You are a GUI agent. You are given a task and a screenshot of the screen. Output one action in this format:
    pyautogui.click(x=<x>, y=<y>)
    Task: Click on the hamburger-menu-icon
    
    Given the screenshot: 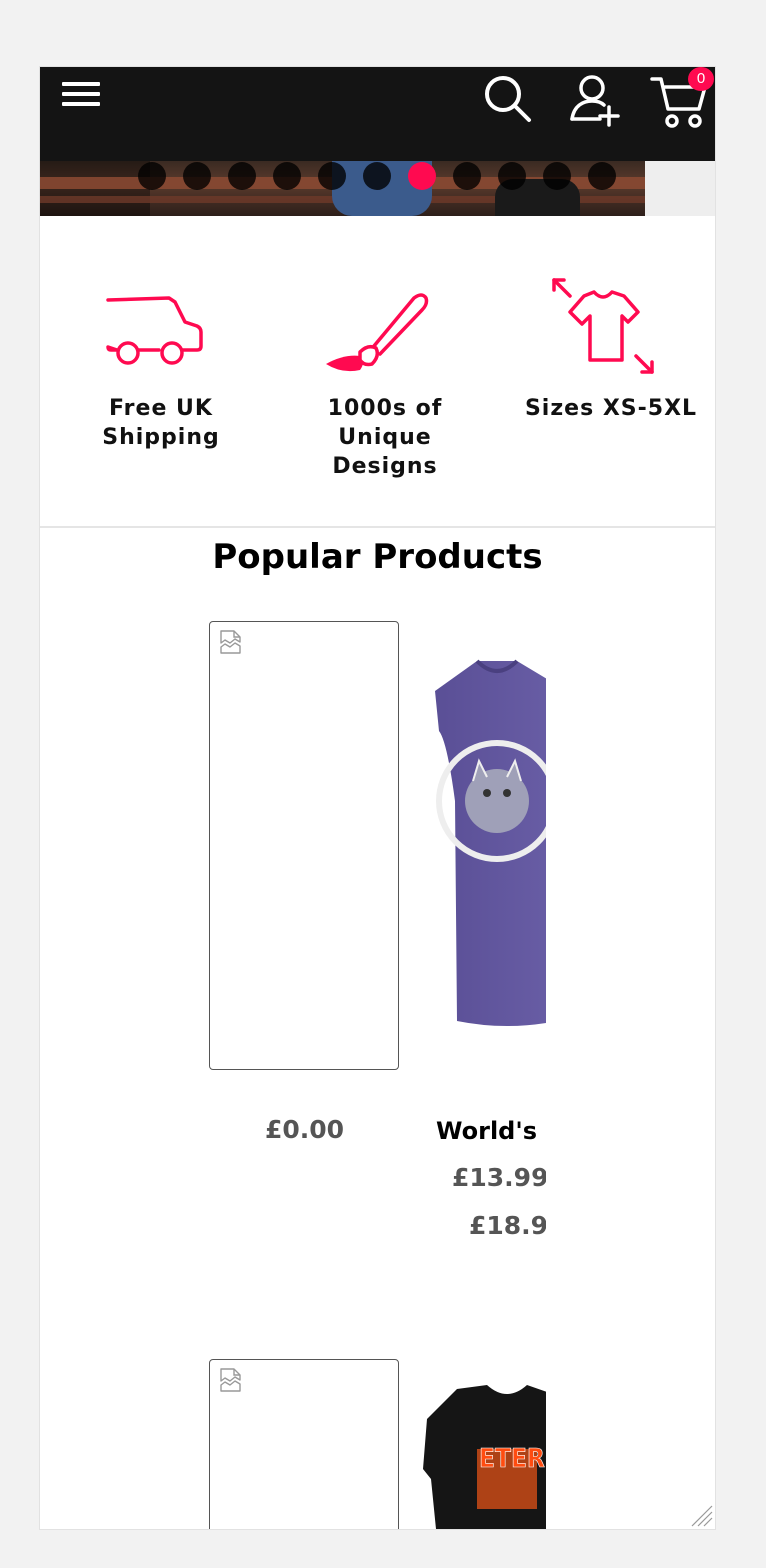 What is the action you would take?
    pyautogui.click(x=81, y=97)
    